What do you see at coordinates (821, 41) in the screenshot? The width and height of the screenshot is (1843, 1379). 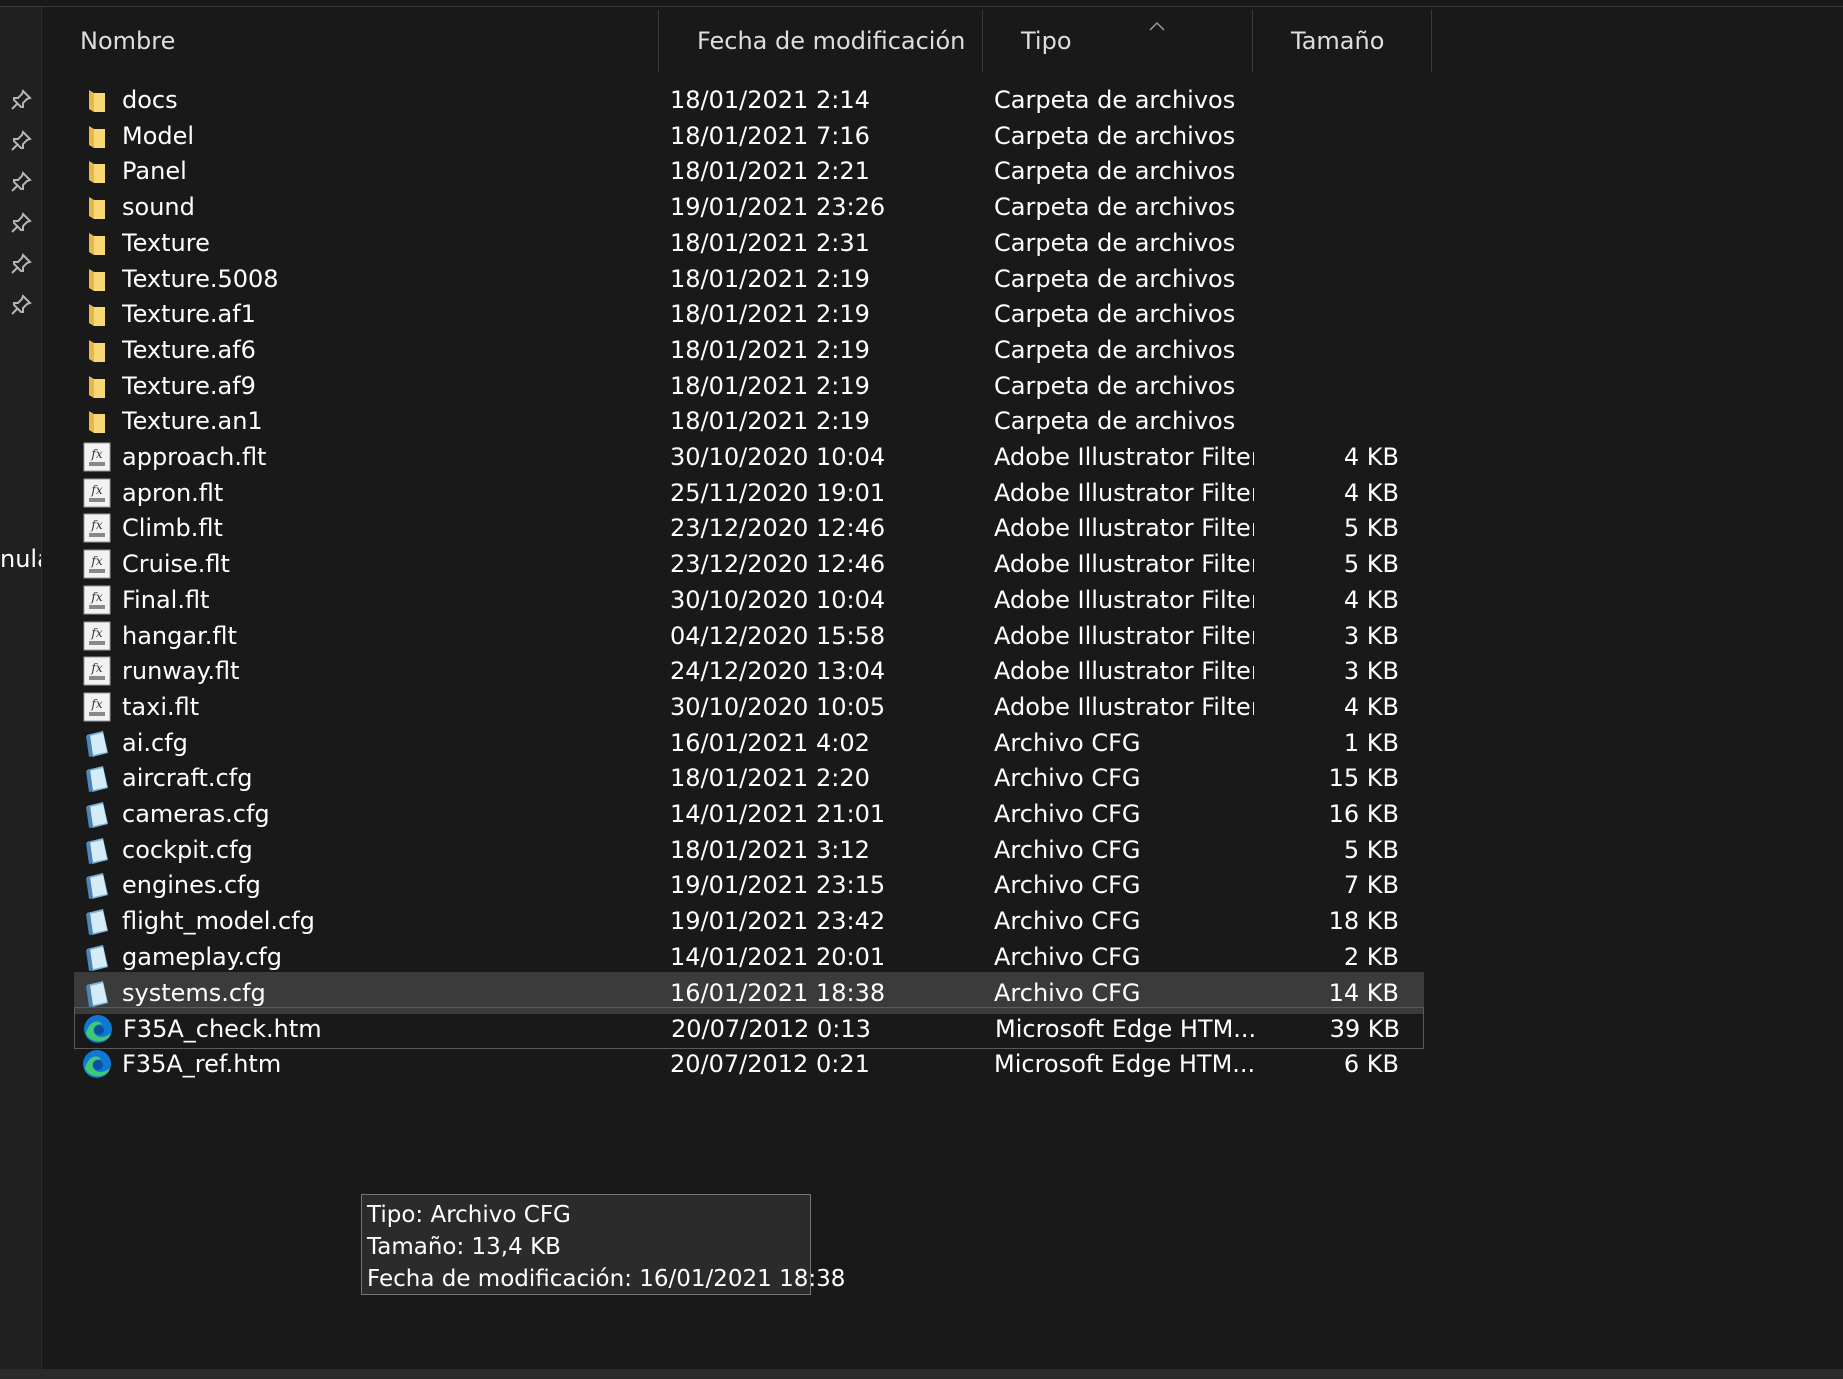 I see `column-header-date: Fecha de modificación` at bounding box center [821, 41].